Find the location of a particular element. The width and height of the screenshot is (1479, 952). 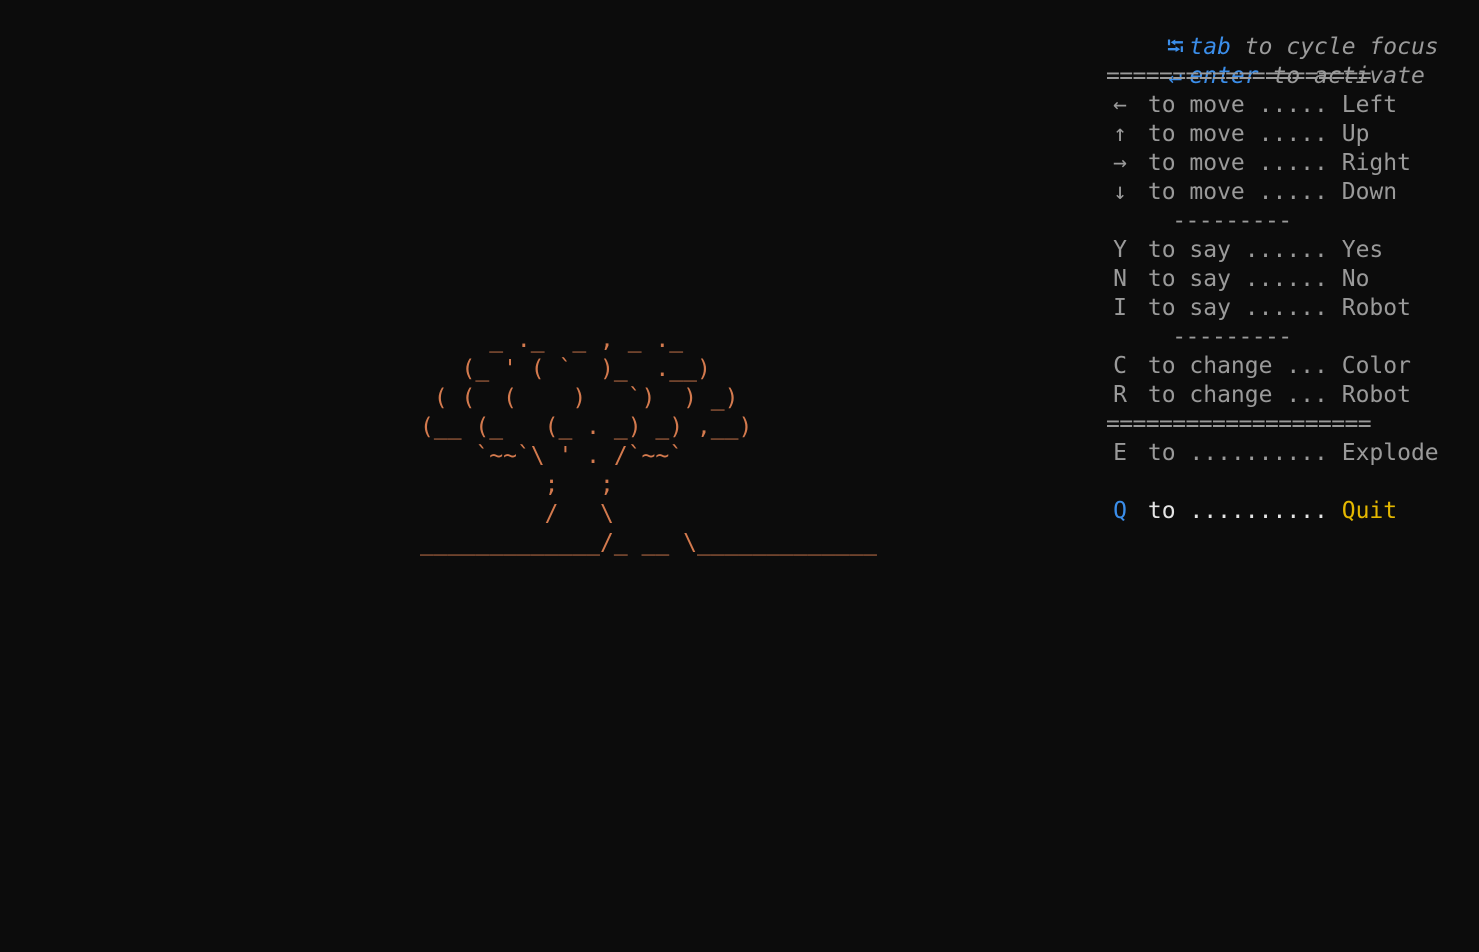

art-line: `~~`\ ' . /`~~` is located at coordinates (552, 456).